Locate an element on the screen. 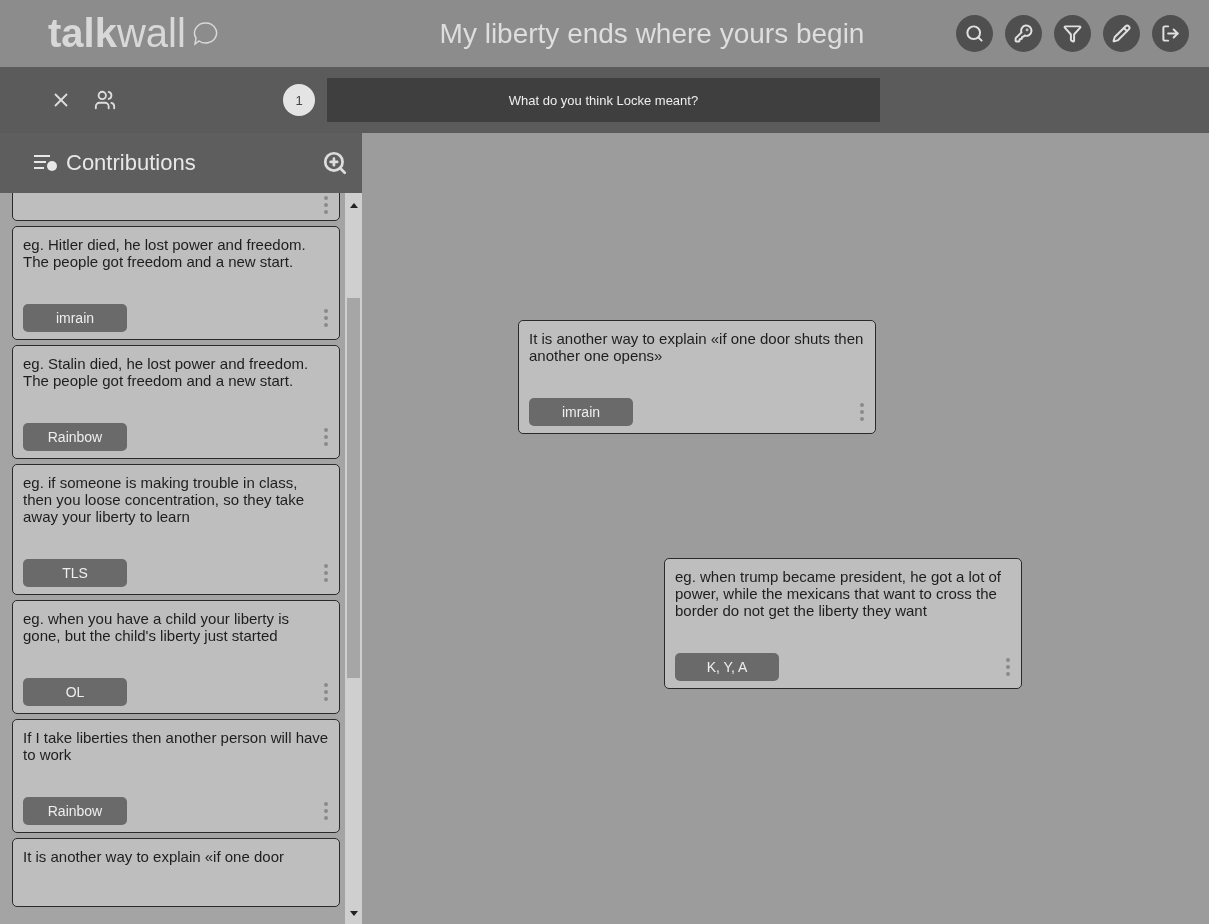  contribution-card: eg. if someone is making trouble in class, then you loose concentration, so they take away your liberty to learn TLS is located at coordinates (176, 529).